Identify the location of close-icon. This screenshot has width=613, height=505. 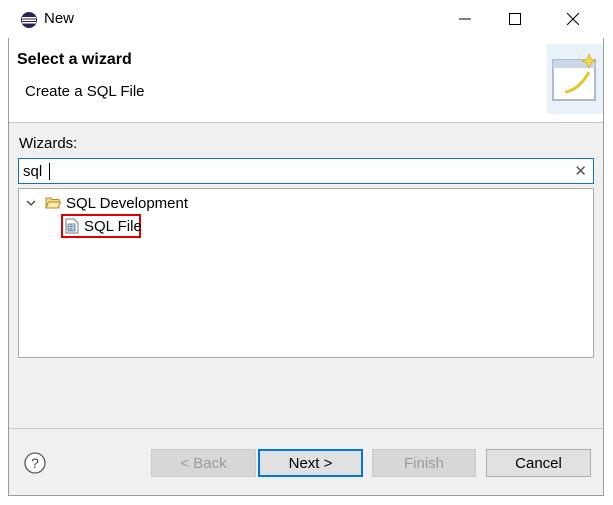
(573, 19).